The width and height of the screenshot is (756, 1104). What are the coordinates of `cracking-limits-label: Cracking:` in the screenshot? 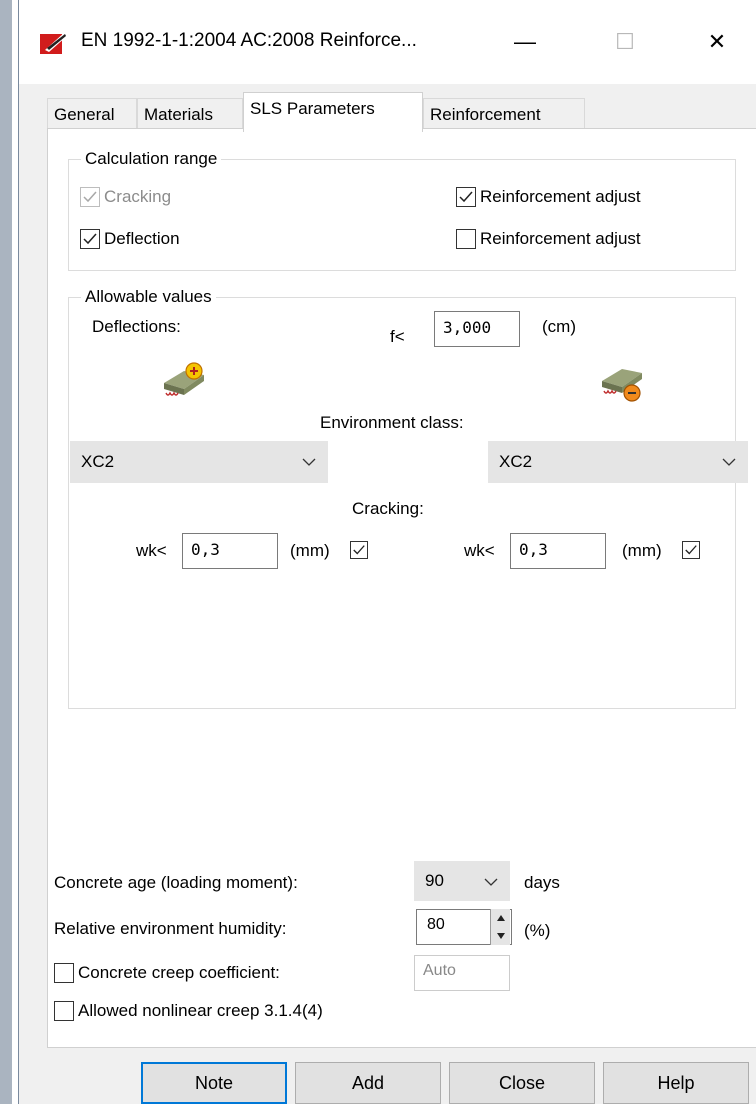 It's located at (388, 508).